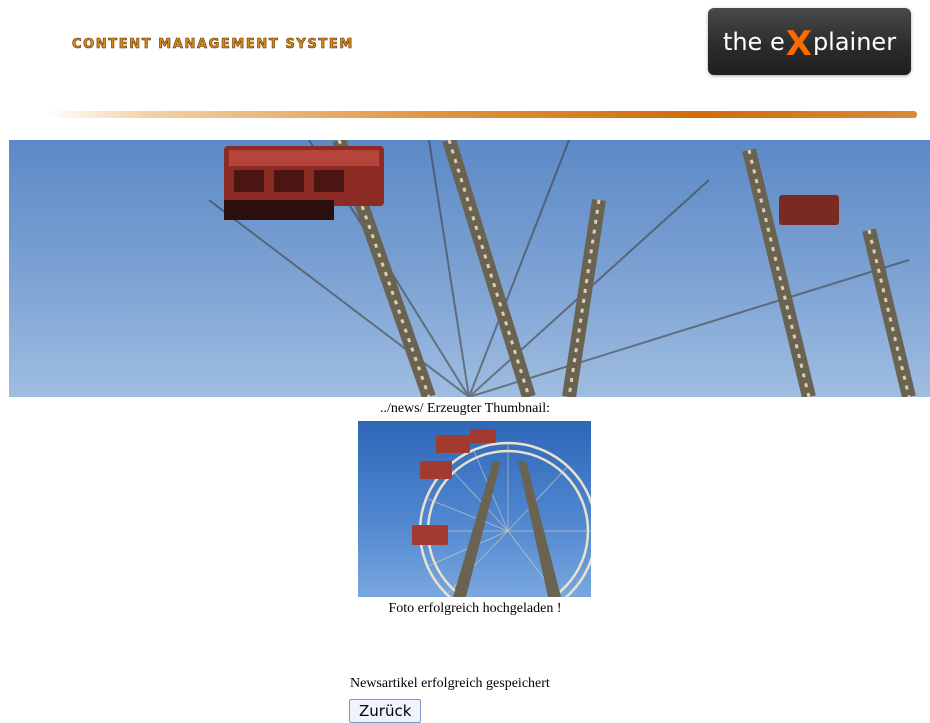 This screenshot has width=930, height=723. What do you see at coordinates (854, 41) in the screenshot?
I see `logo-text-after: plainer` at bounding box center [854, 41].